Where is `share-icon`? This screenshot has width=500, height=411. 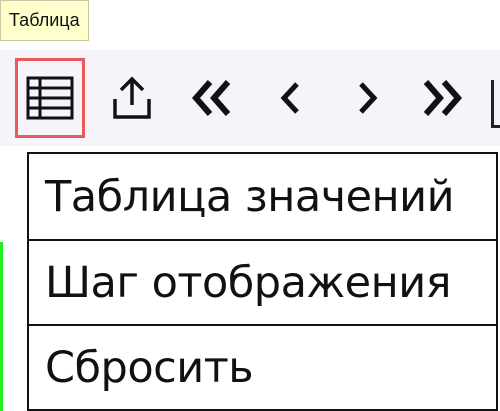
share-icon is located at coordinates (132, 98).